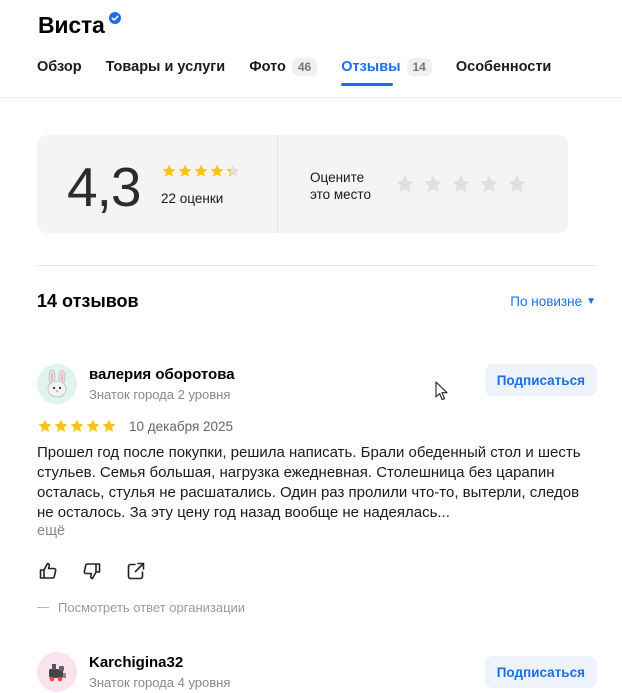 The image size is (622, 693). What do you see at coordinates (546, 301) in the screenshot?
I see `sort-label: По новизне` at bounding box center [546, 301].